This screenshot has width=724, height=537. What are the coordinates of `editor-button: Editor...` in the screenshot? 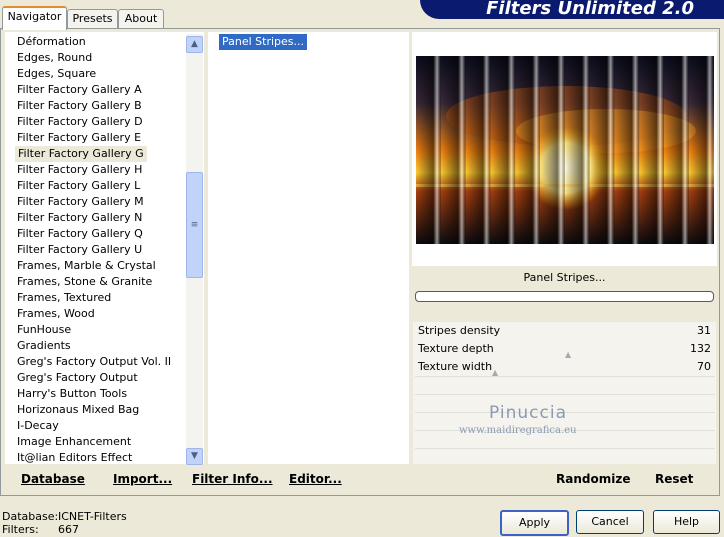 It's located at (315, 479).